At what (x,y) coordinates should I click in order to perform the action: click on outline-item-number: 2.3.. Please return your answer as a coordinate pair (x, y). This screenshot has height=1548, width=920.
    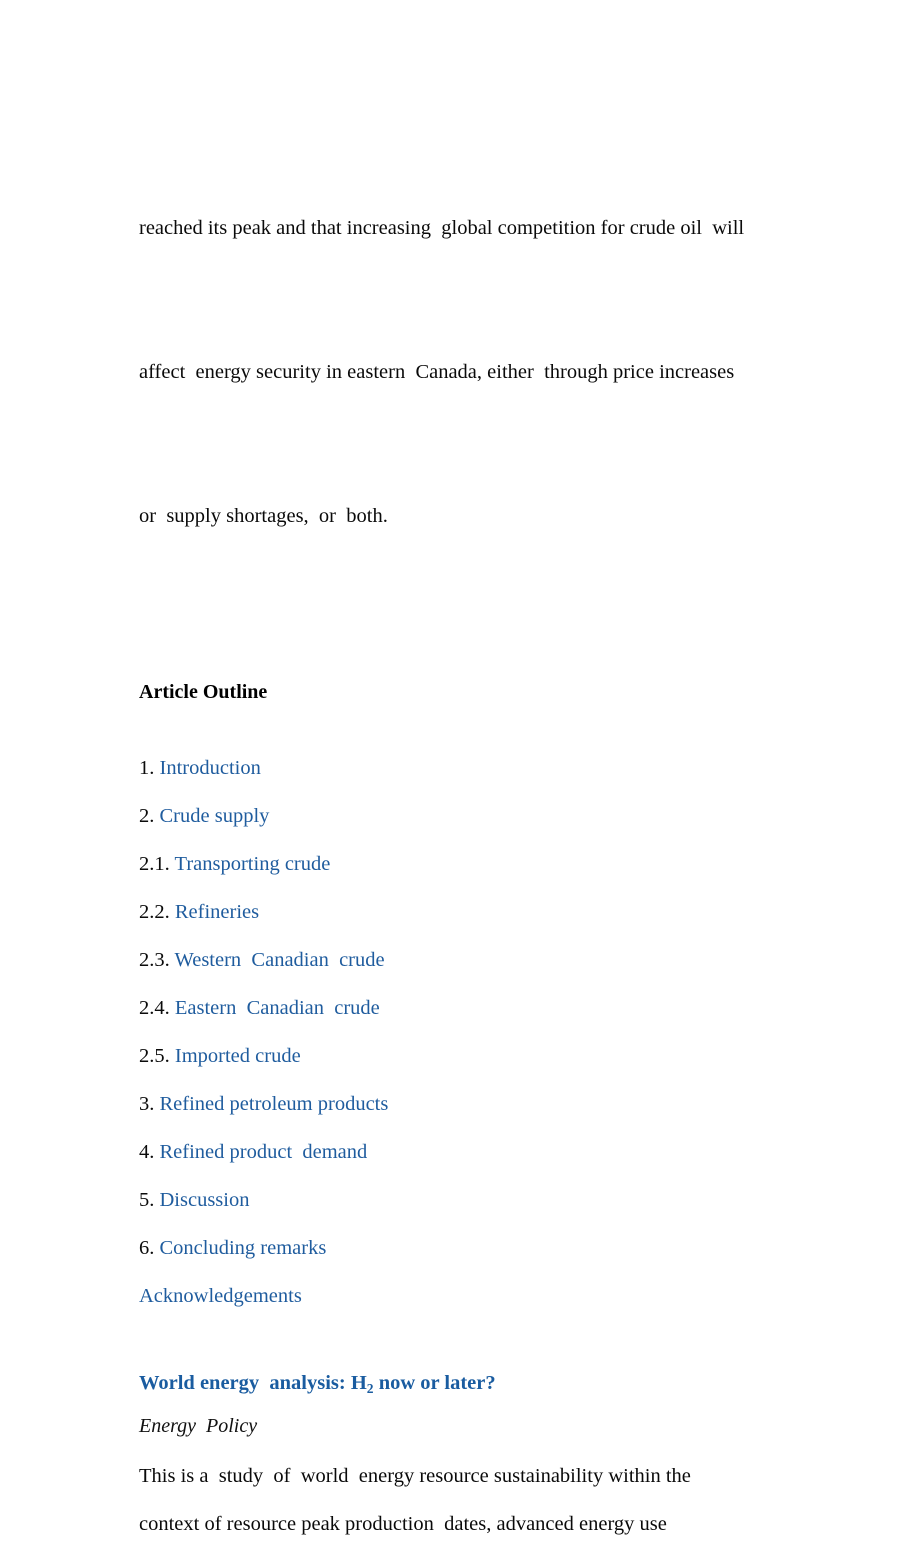
    Looking at the image, I should click on (157, 960).